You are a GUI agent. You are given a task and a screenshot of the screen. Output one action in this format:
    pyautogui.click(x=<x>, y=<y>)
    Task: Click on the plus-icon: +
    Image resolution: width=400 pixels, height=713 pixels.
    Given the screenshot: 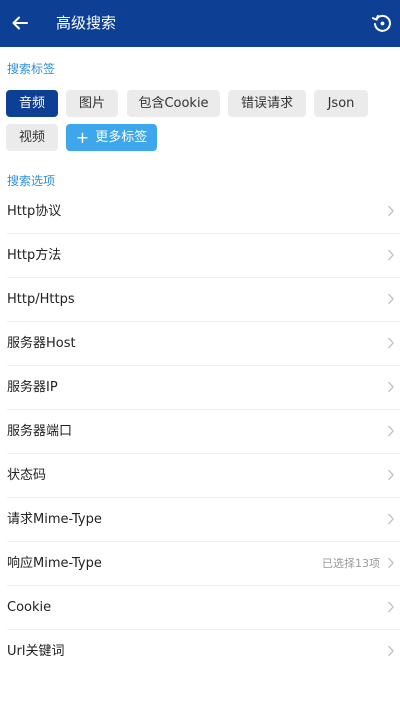 What is the action you would take?
    pyautogui.click(x=82, y=137)
    